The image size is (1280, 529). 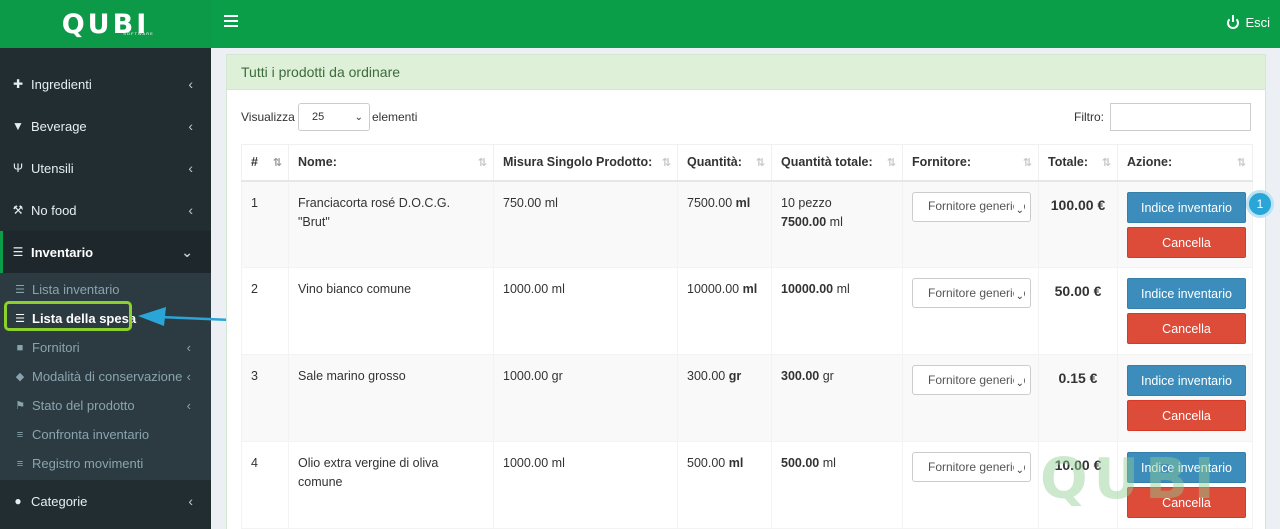 I want to click on product-total-qty: 500.00 ml, so click(x=837, y=485).